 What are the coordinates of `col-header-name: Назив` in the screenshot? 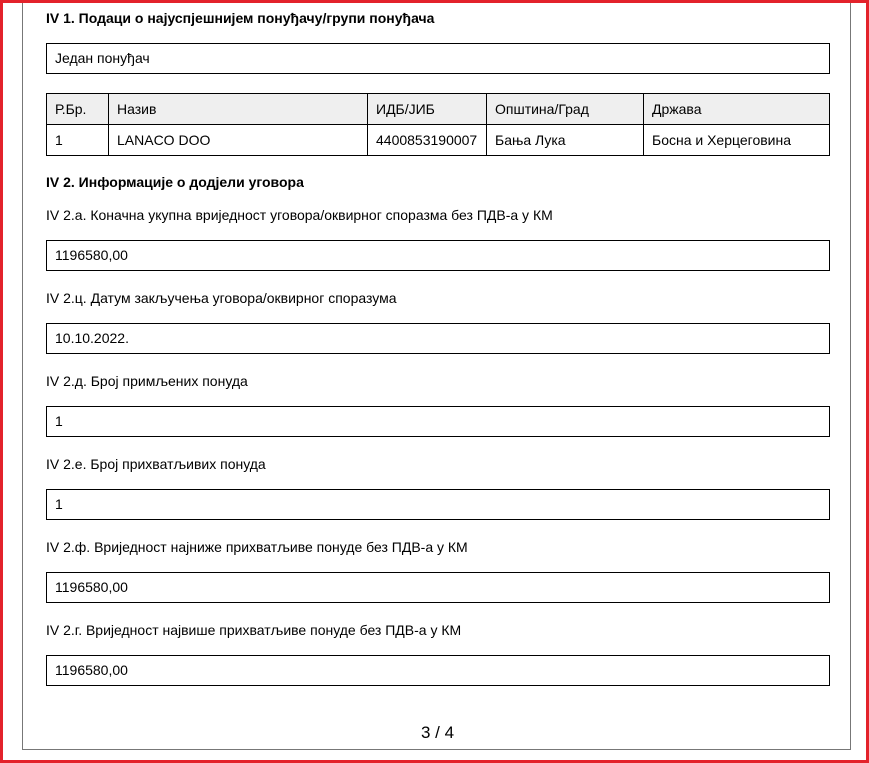 It's located at (238, 109).